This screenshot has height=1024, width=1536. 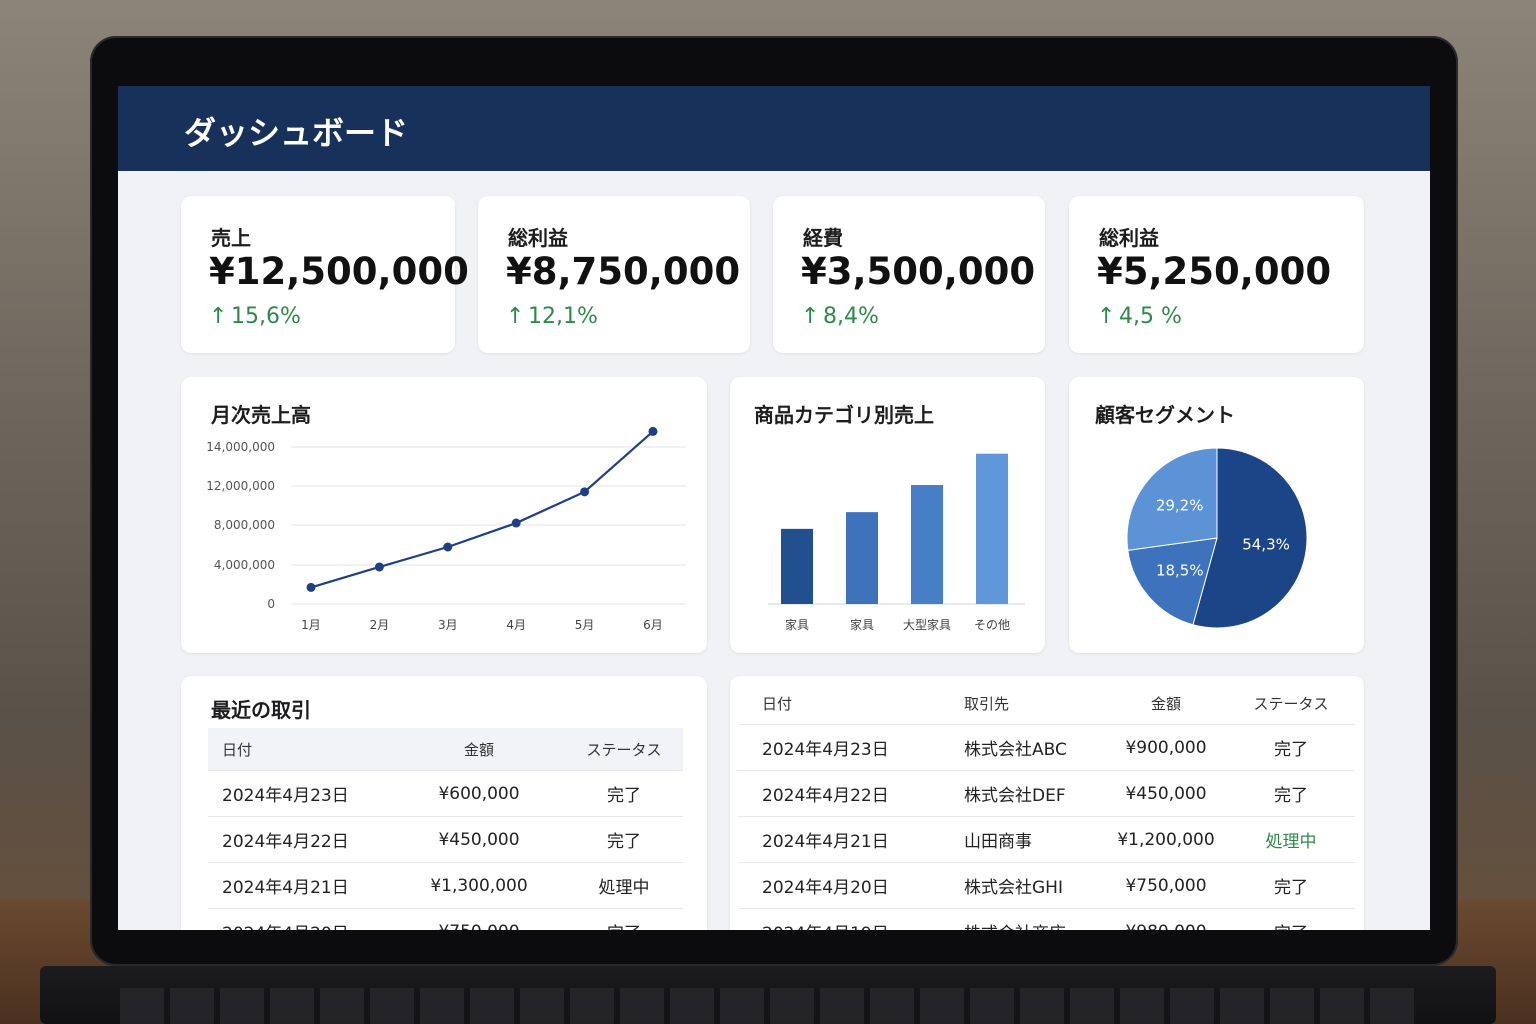 I want to click on category-sales-card: 商品カテゴリ別売上 家具 家具 大型家具 その他, so click(x=887, y=515).